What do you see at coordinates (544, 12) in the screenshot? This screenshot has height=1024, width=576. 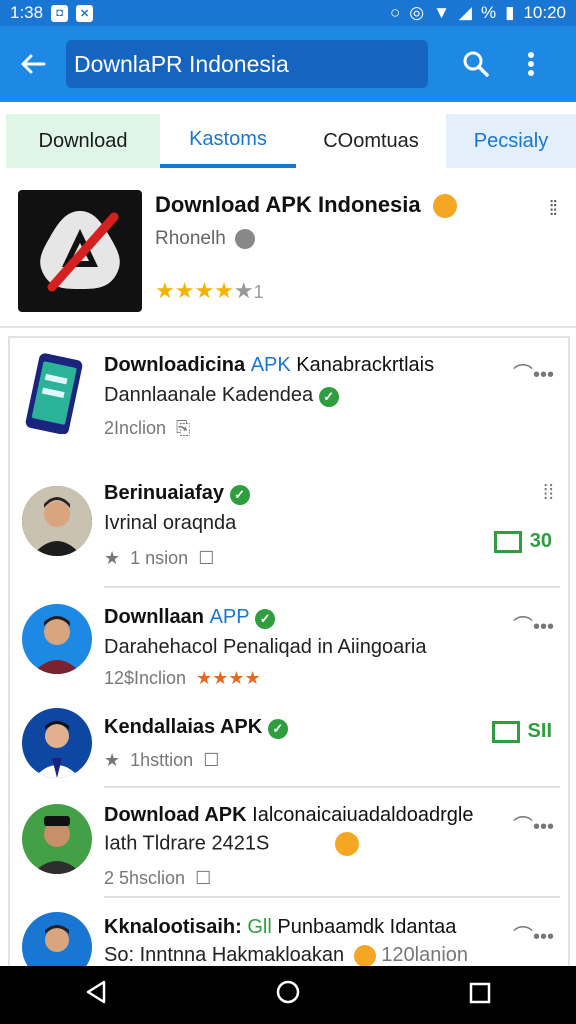 I see `status-clock: 10:20` at bounding box center [544, 12].